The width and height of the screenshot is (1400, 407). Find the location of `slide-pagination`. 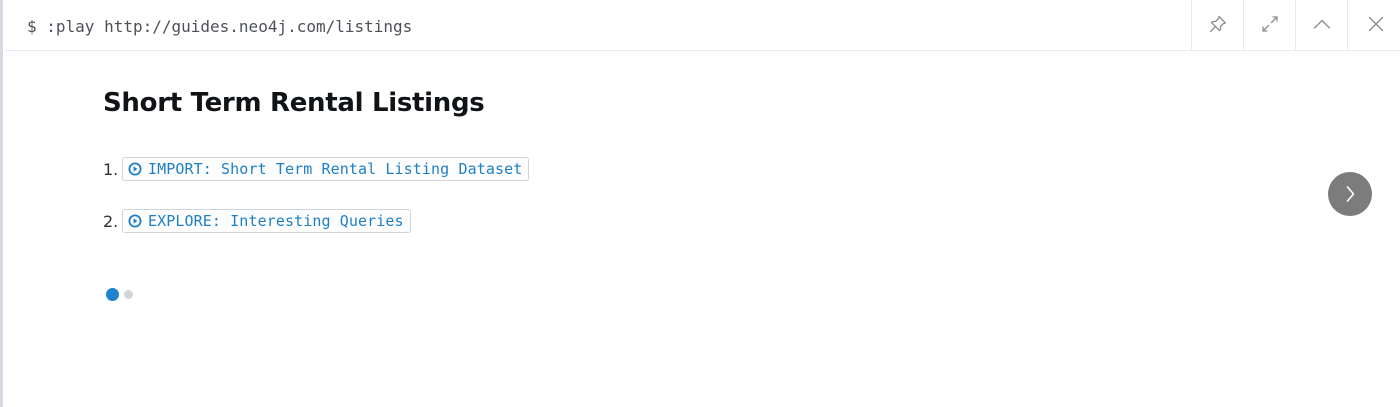

slide-pagination is located at coordinates (119, 294).